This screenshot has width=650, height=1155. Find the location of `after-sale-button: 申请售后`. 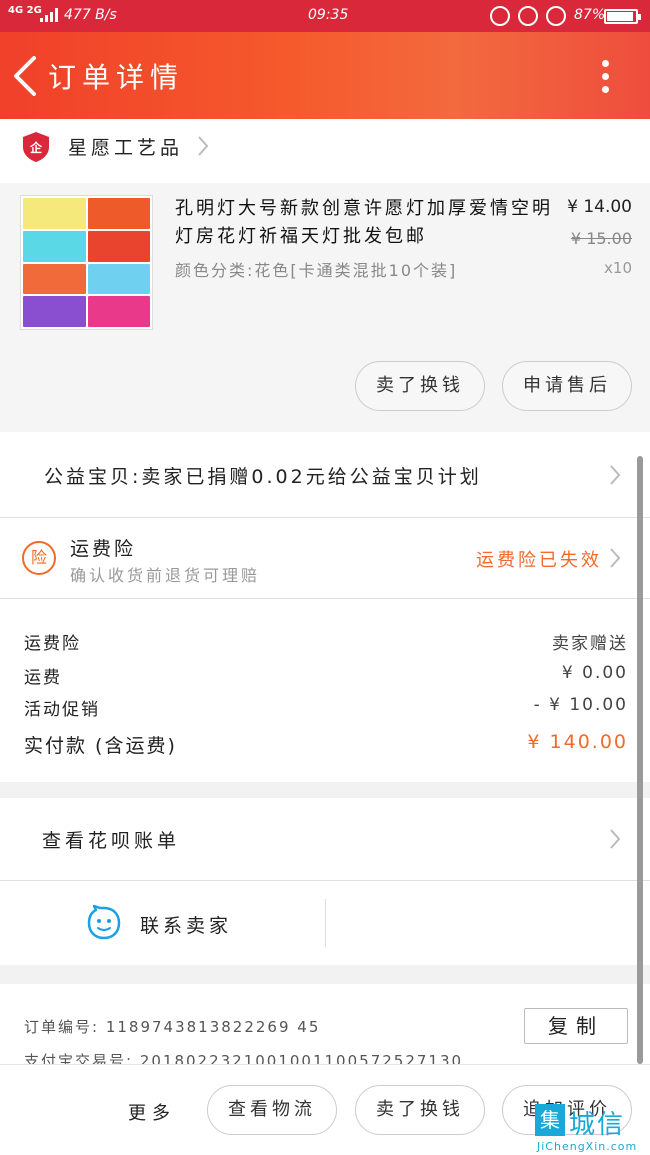

after-sale-button: 申请售后 is located at coordinates (567, 386).